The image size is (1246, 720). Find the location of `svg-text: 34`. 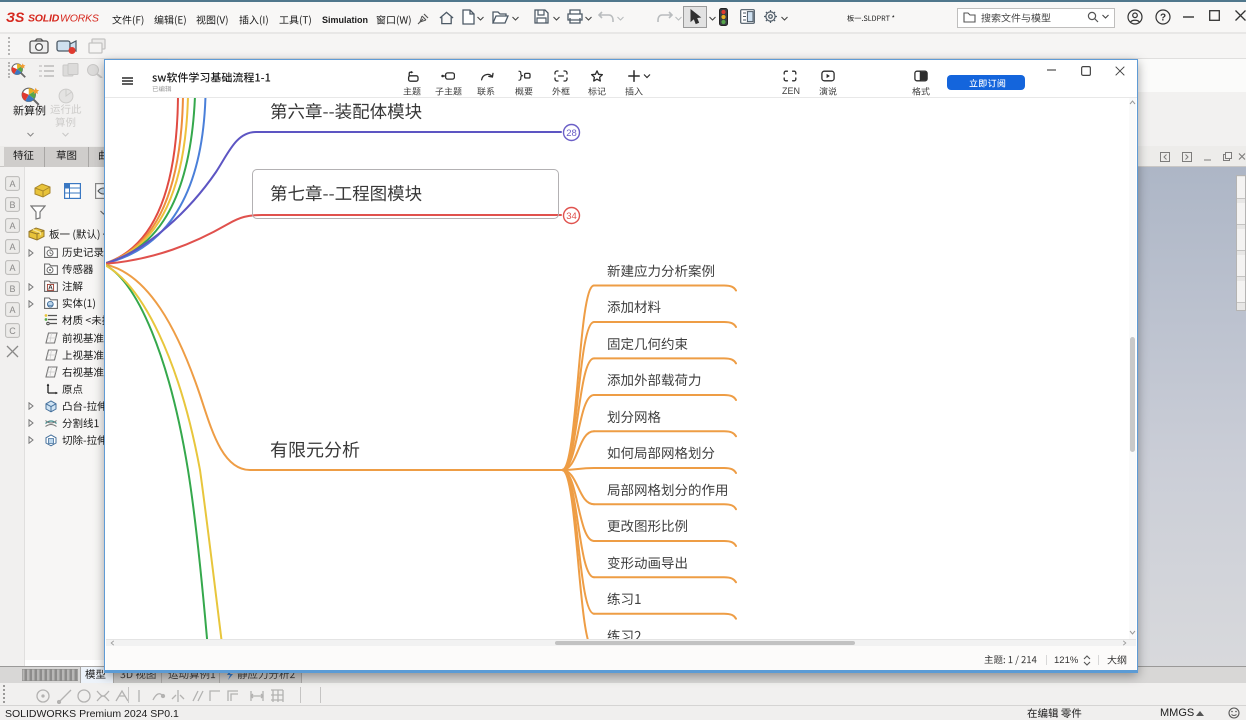

svg-text: 34 is located at coordinates (571, 216).